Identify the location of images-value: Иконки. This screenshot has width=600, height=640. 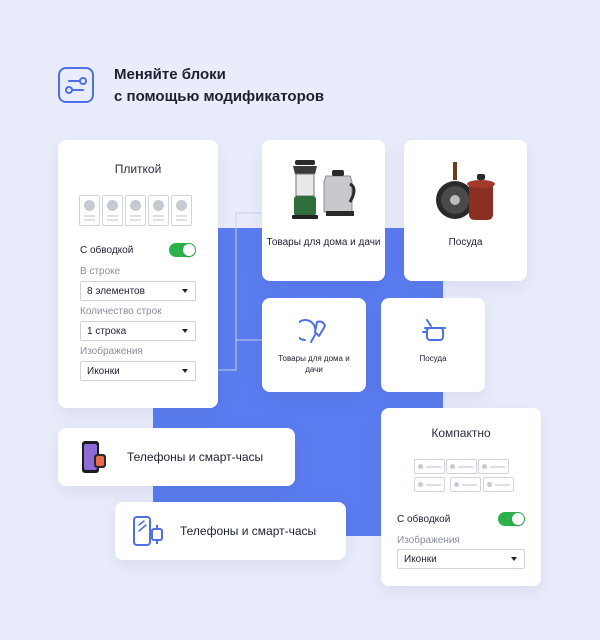
(103, 371).